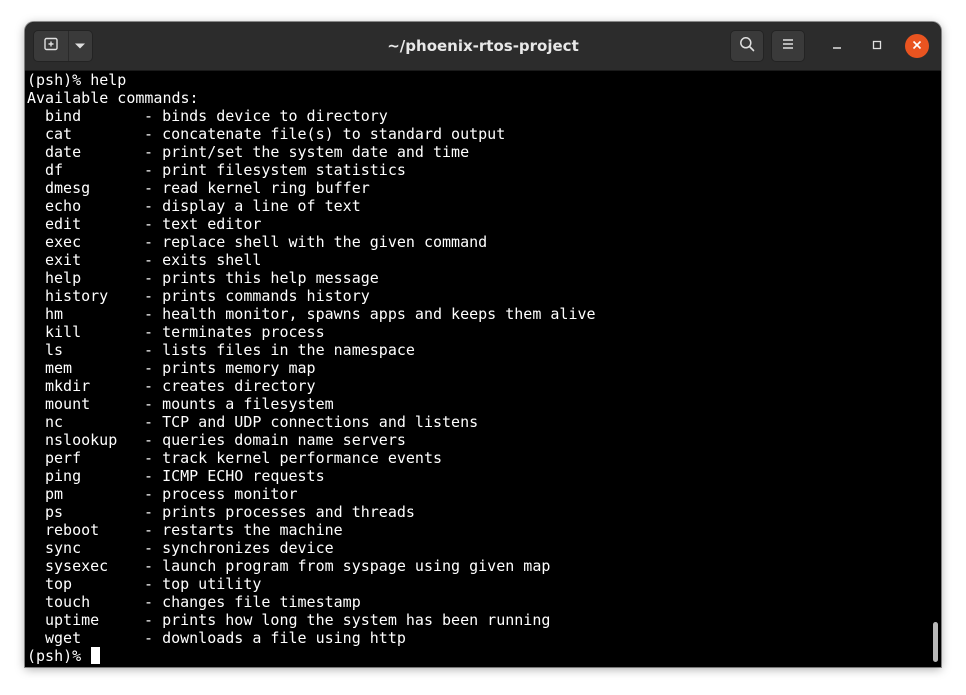  Describe the element at coordinates (484, 152) in the screenshot. I see `command-row: date - print/set the system date and time` at that location.